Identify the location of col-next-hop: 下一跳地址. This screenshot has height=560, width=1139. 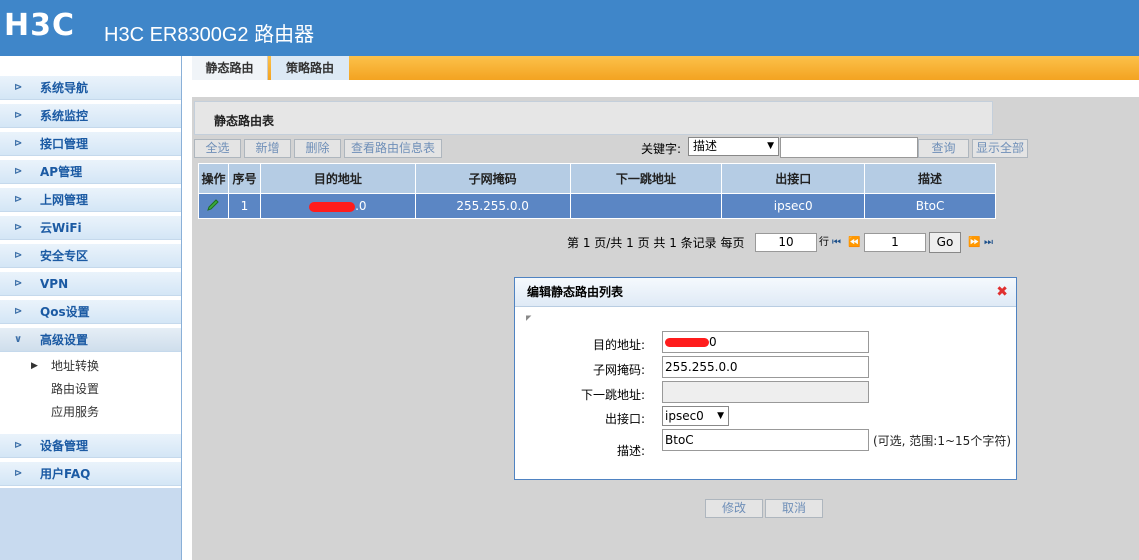
(646, 178).